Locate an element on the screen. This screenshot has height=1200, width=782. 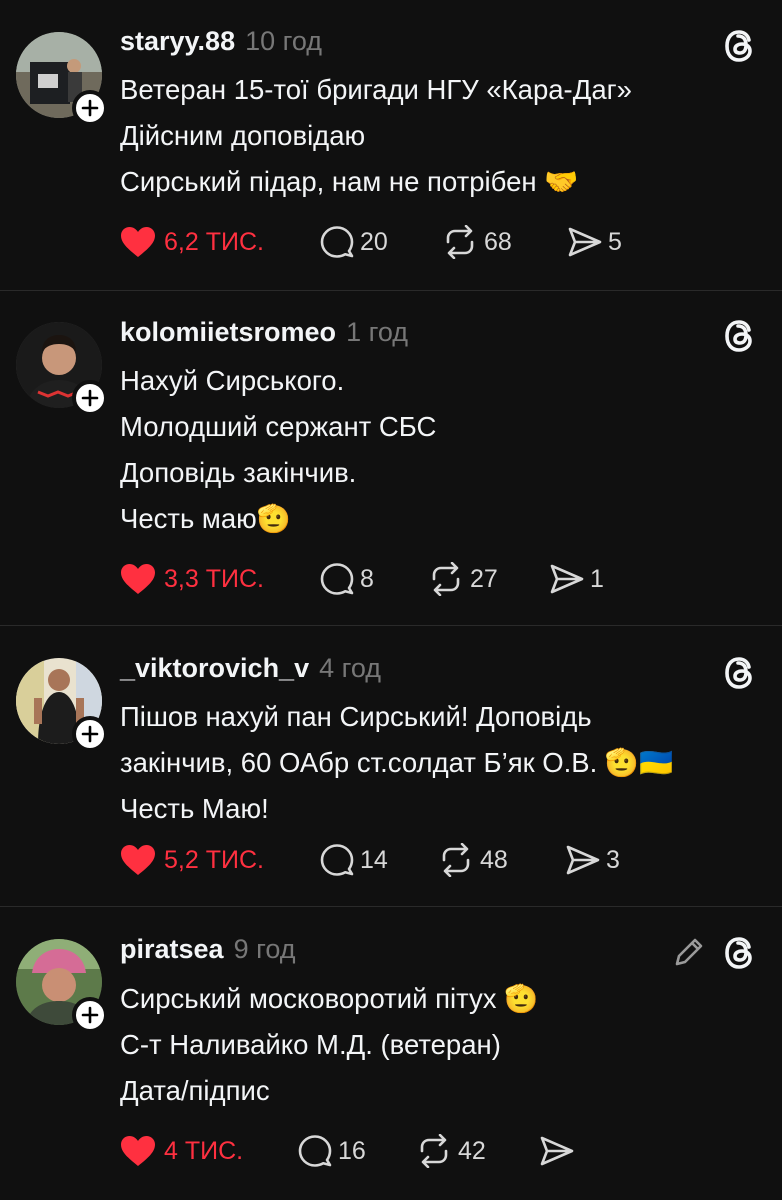
like-count: 3,3 ТИС. is located at coordinates (214, 578).